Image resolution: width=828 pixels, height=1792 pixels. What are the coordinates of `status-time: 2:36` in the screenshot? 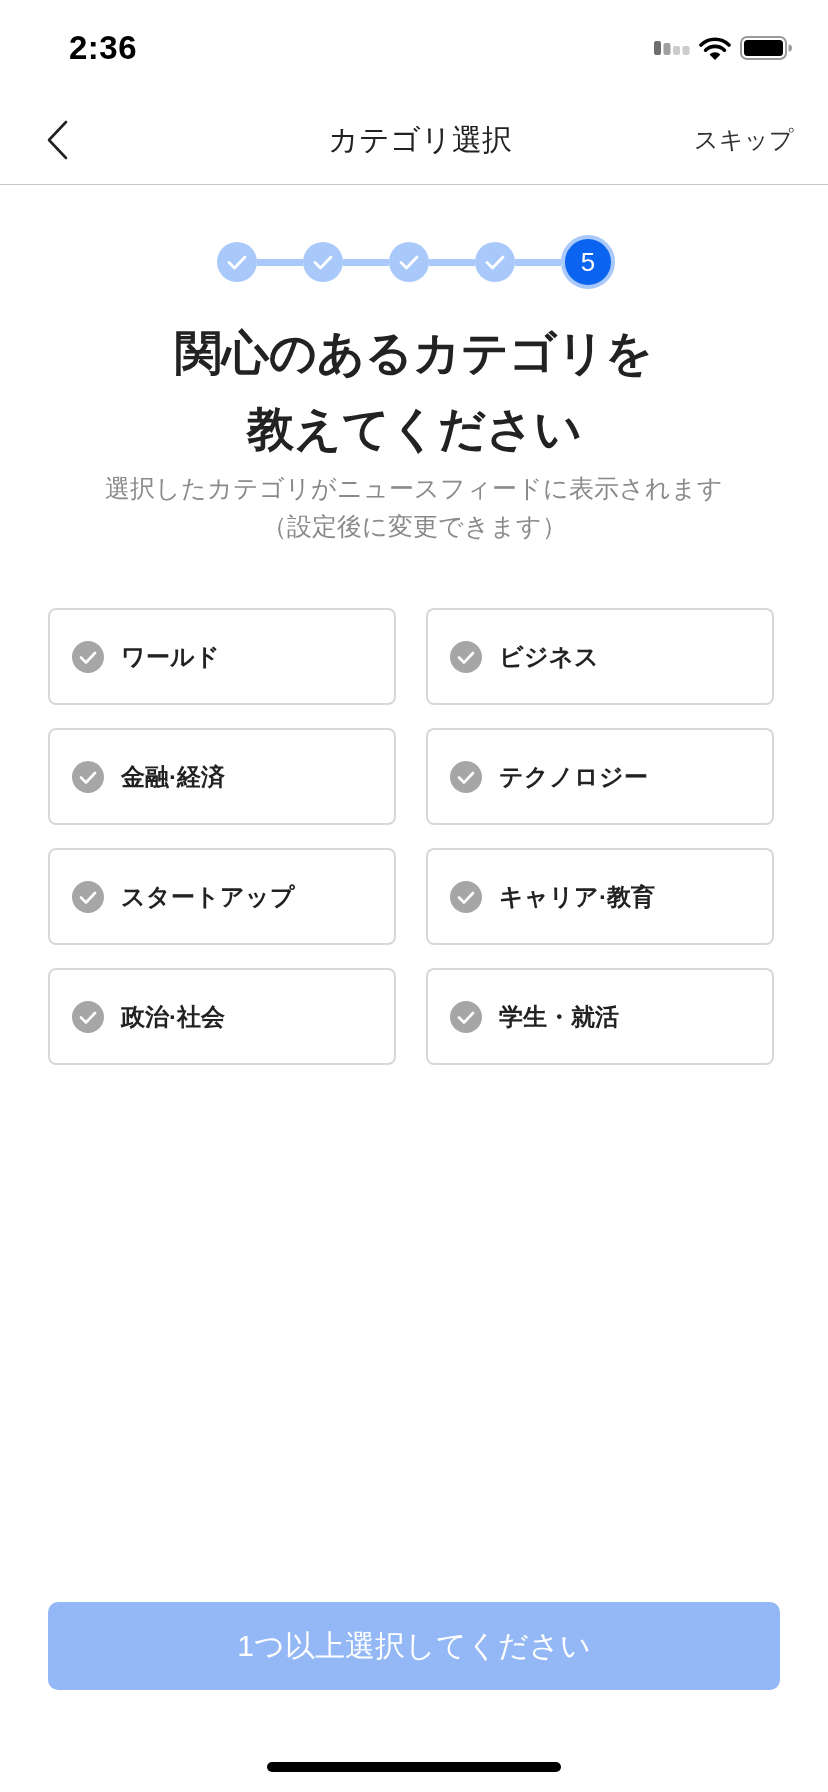 It's located at (103, 48).